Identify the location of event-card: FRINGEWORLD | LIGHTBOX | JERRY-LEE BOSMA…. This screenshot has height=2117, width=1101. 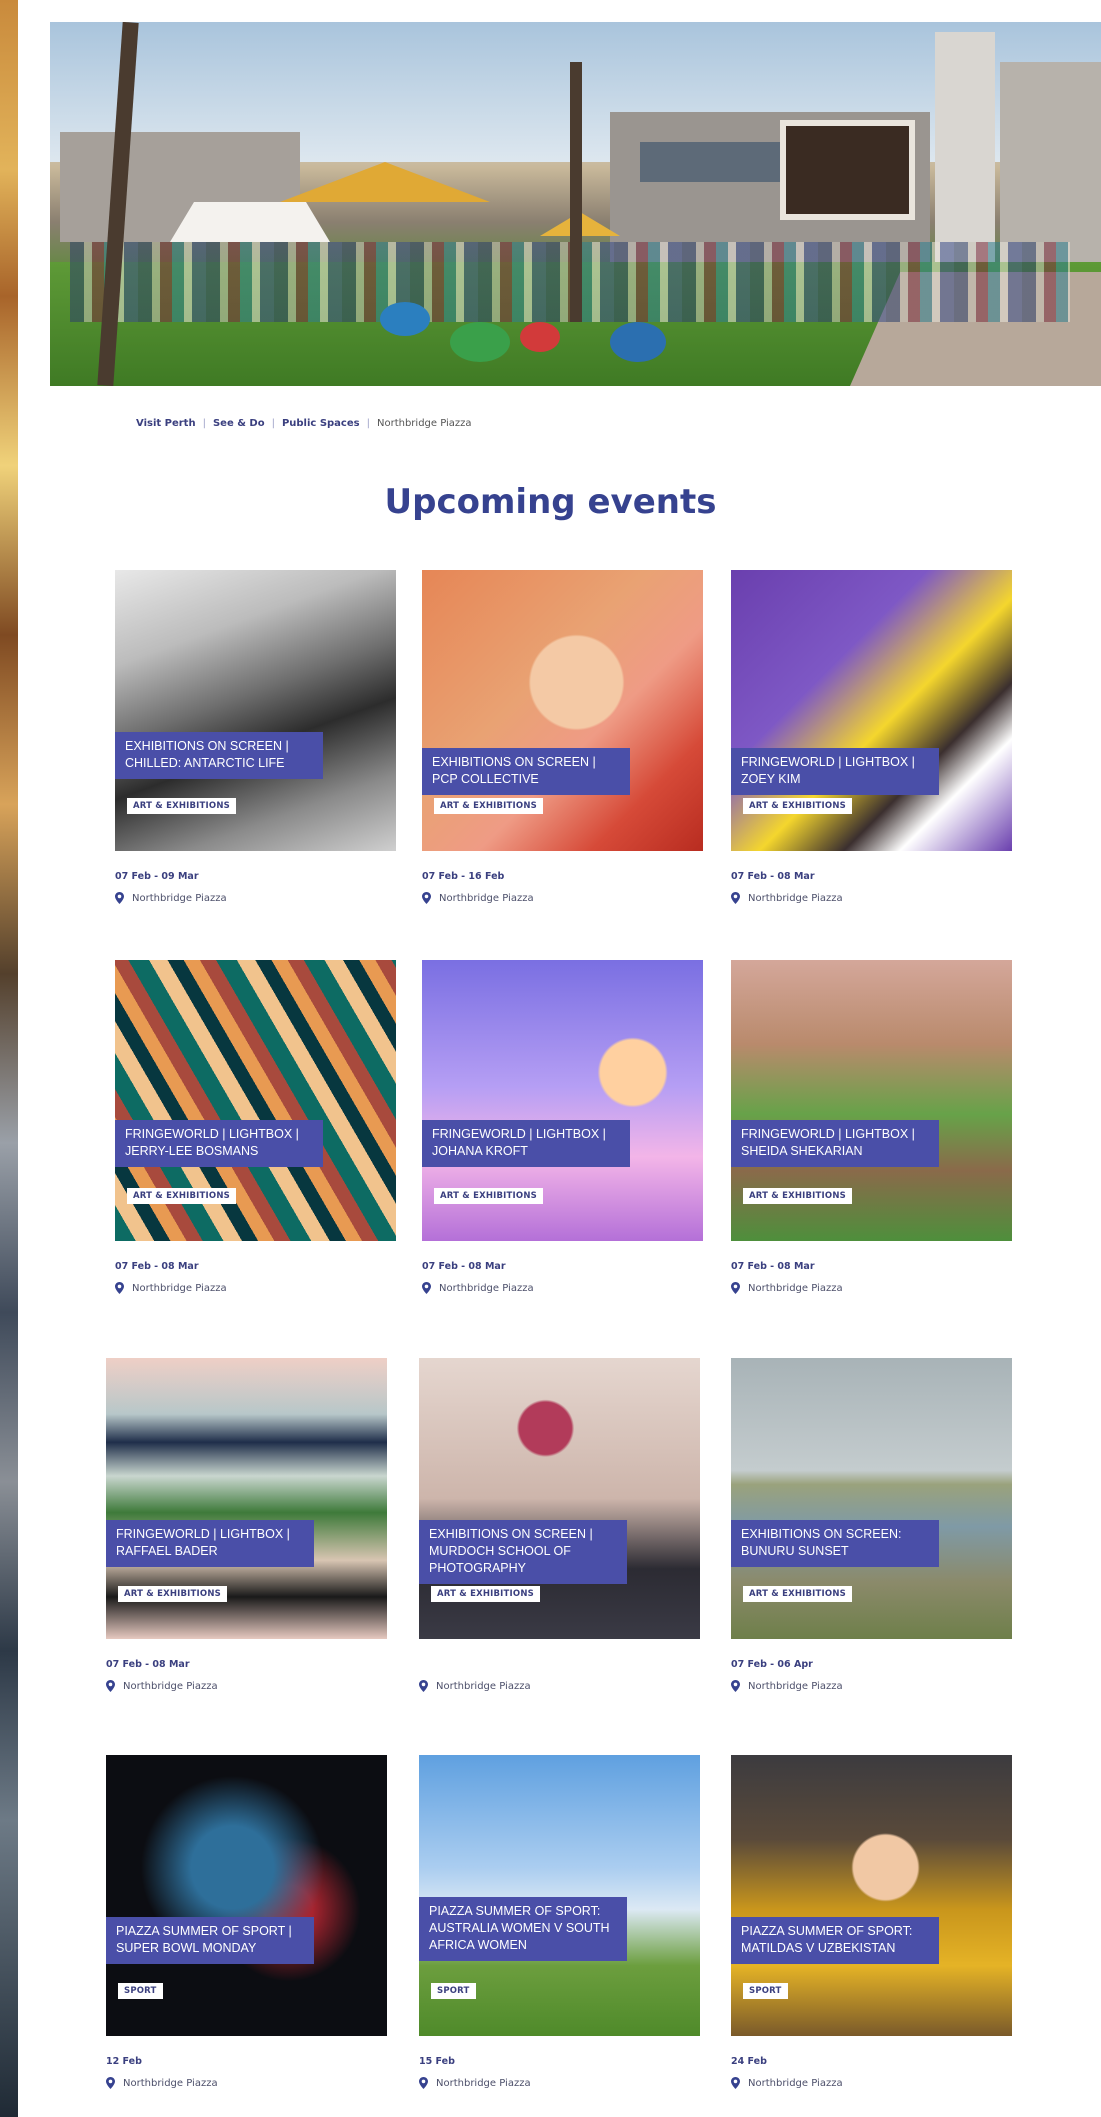
(255, 1127).